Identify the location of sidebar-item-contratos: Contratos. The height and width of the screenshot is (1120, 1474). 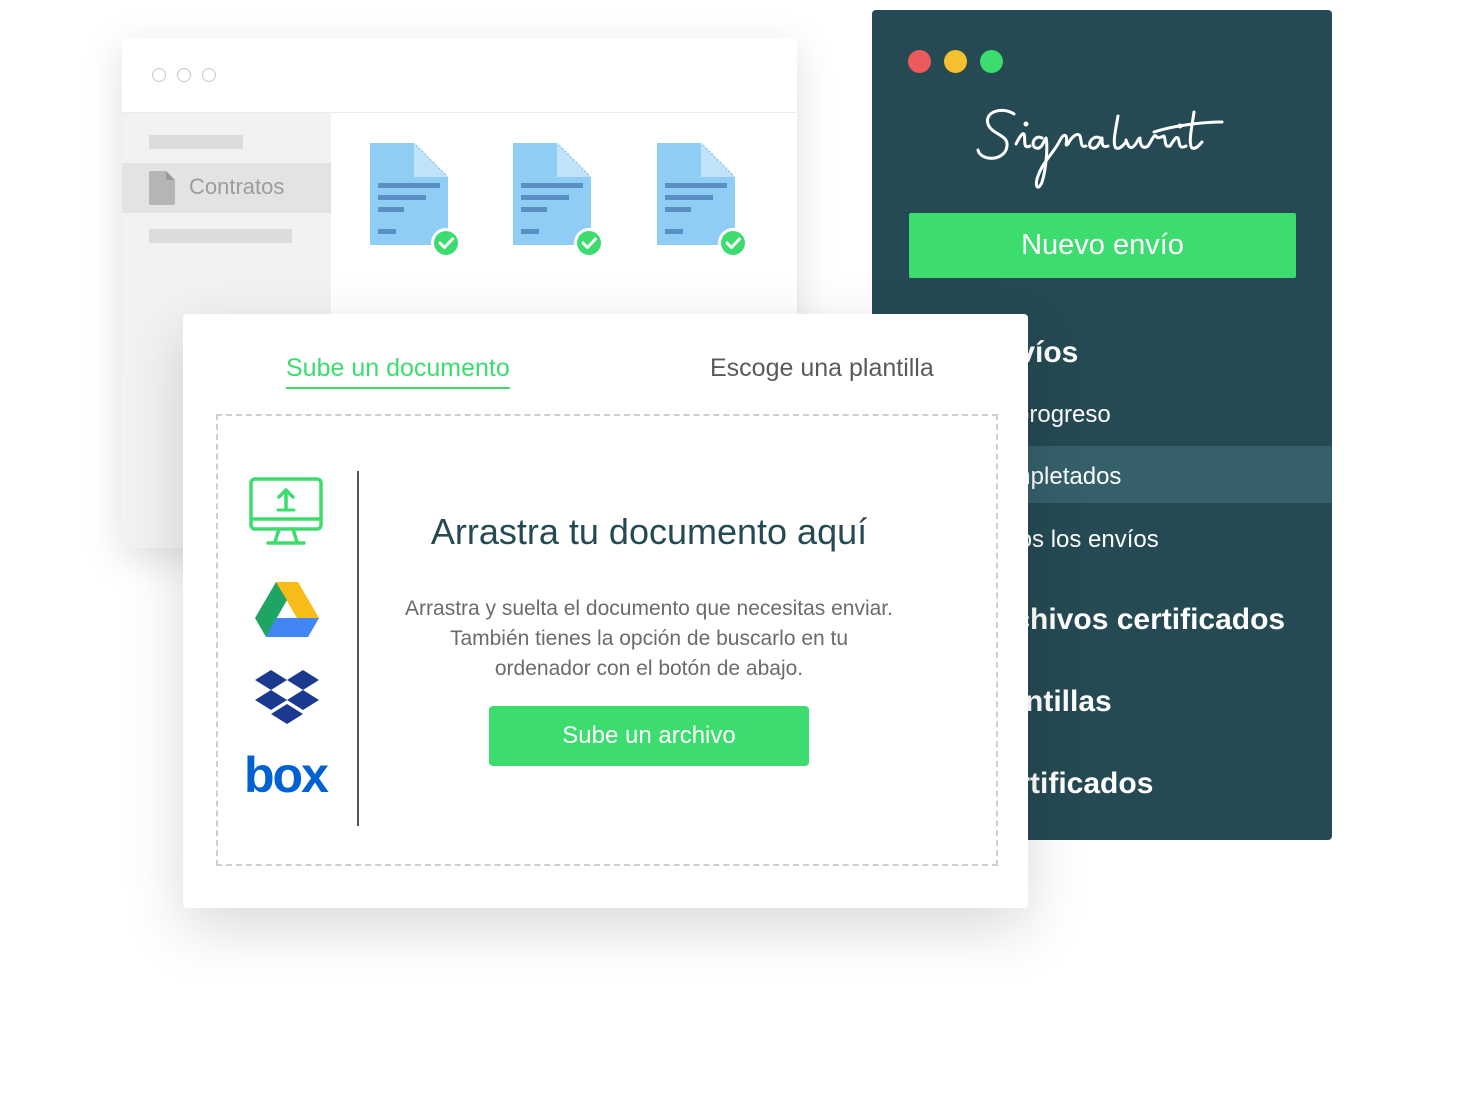
(226, 188).